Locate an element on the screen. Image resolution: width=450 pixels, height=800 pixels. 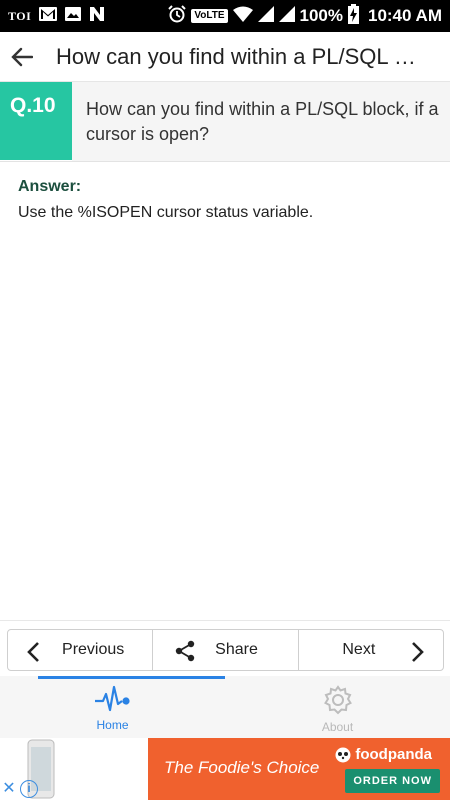
ad-brand-label: foodpanda is located at coordinates (393, 754).